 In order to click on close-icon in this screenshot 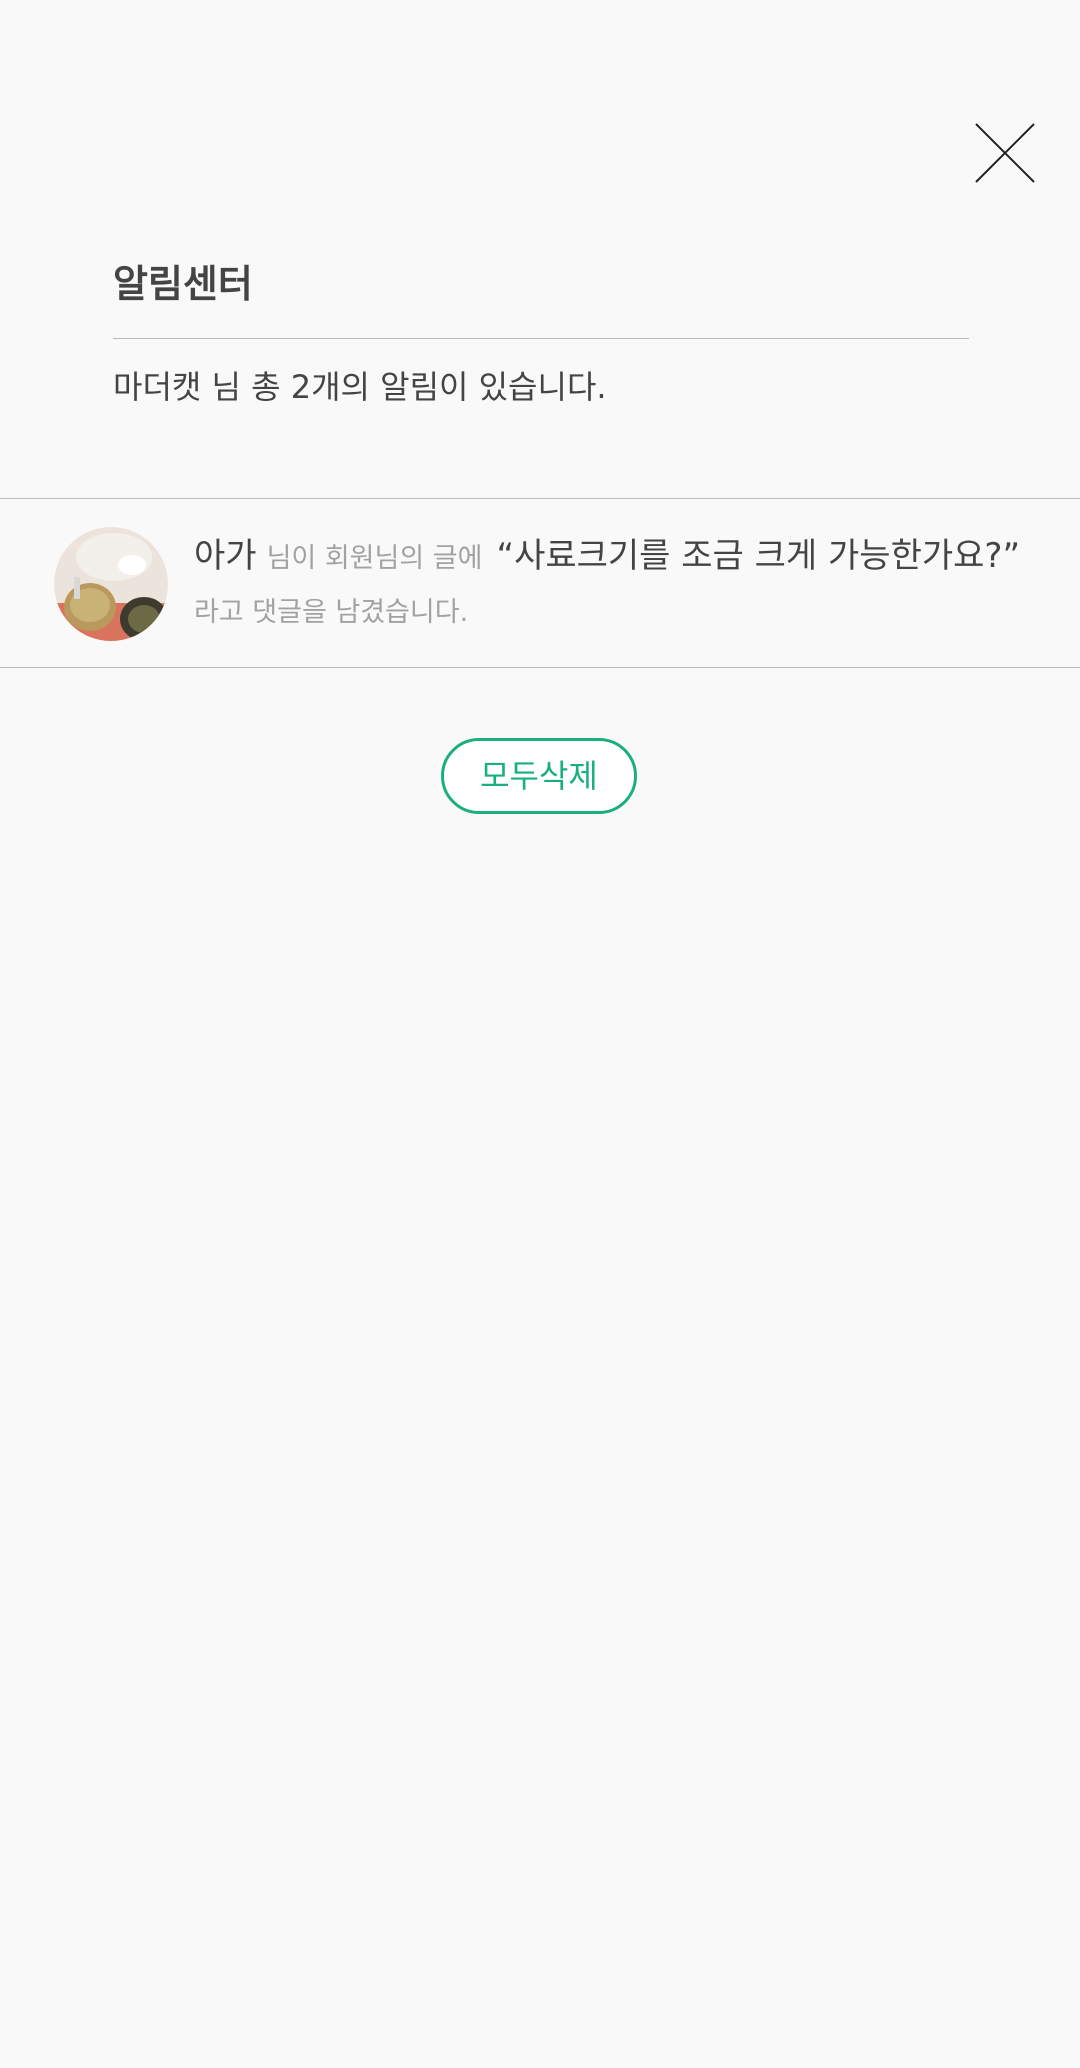, I will do `click(1005, 153)`.